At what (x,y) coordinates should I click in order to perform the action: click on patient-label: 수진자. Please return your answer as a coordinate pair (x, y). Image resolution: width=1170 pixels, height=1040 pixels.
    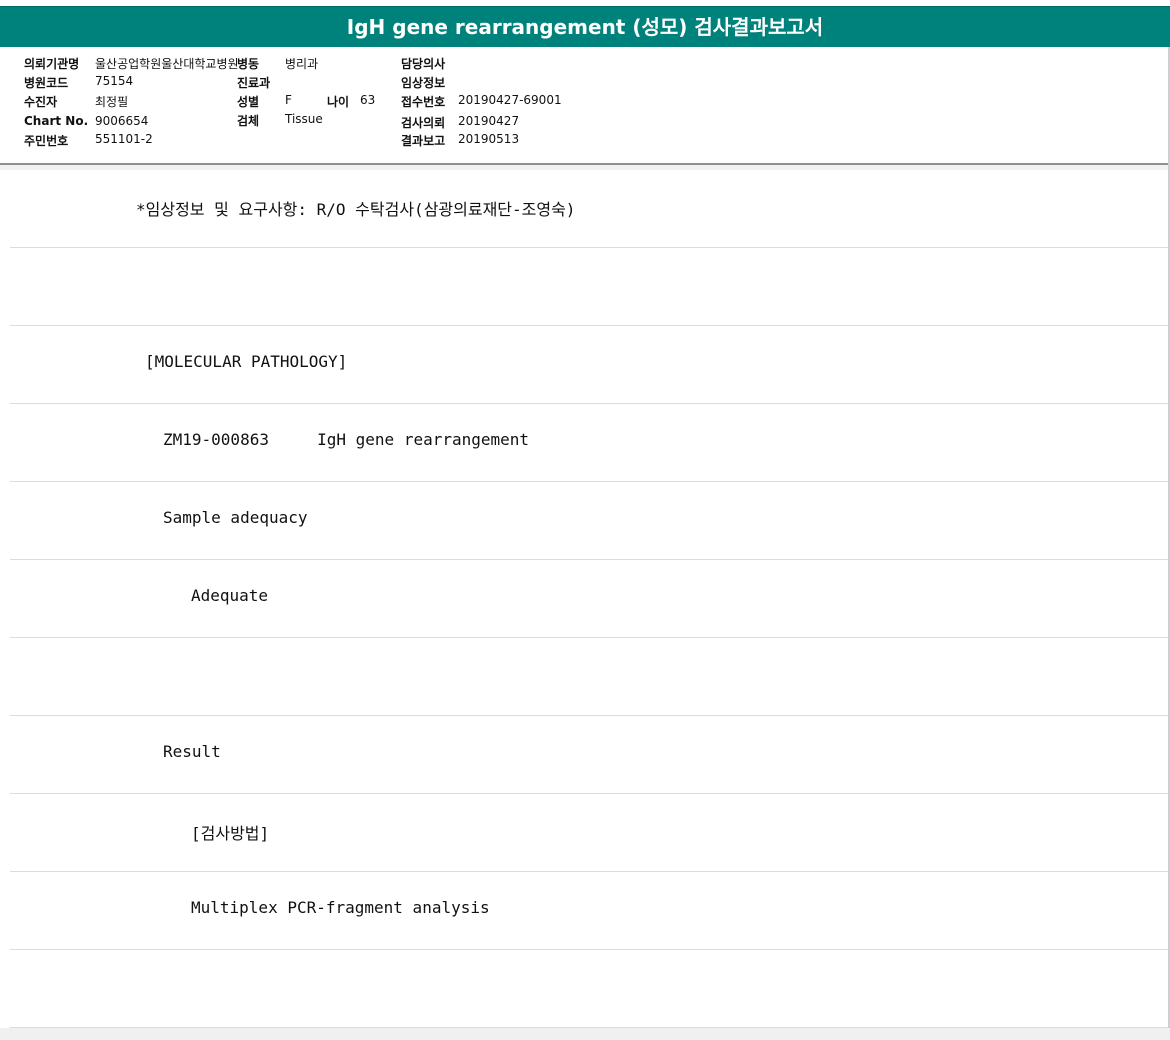
    Looking at the image, I should click on (41, 102).